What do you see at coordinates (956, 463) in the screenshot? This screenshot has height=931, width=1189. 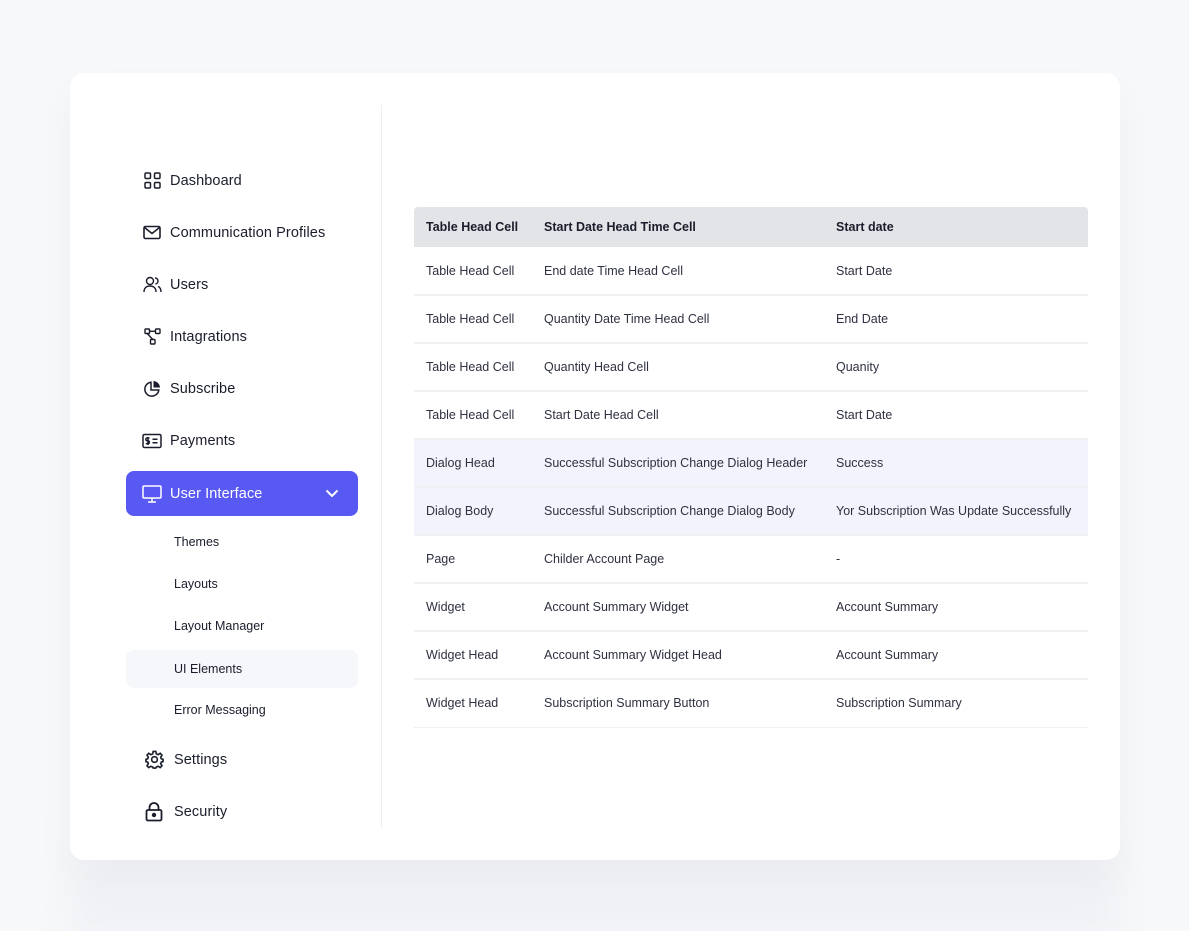 I see `table-cell: Success` at bounding box center [956, 463].